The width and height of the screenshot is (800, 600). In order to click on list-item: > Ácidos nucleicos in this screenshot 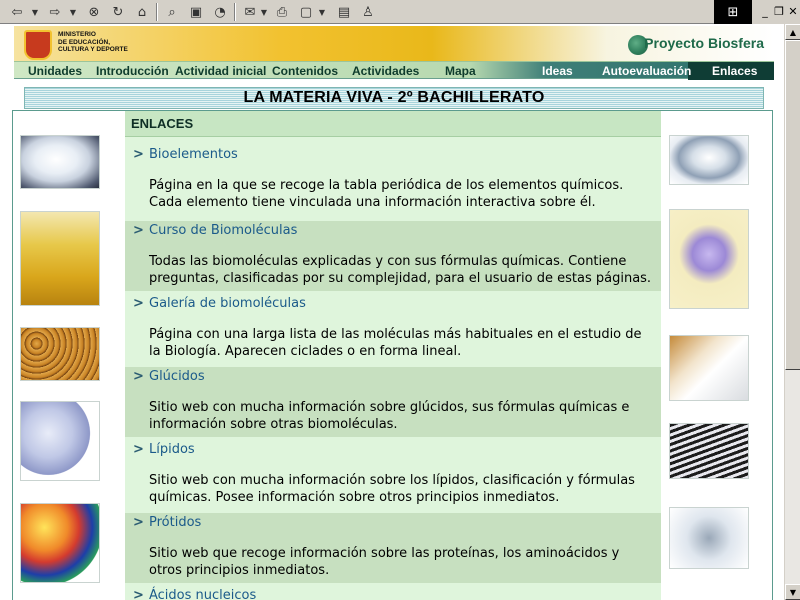, I will do `click(393, 593)`.